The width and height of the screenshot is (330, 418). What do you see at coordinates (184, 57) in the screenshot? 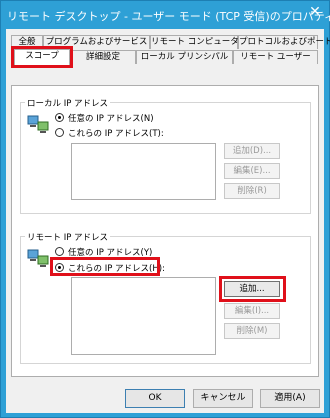
I see `tab-local-principals: ローカル プリンシパル` at bounding box center [184, 57].